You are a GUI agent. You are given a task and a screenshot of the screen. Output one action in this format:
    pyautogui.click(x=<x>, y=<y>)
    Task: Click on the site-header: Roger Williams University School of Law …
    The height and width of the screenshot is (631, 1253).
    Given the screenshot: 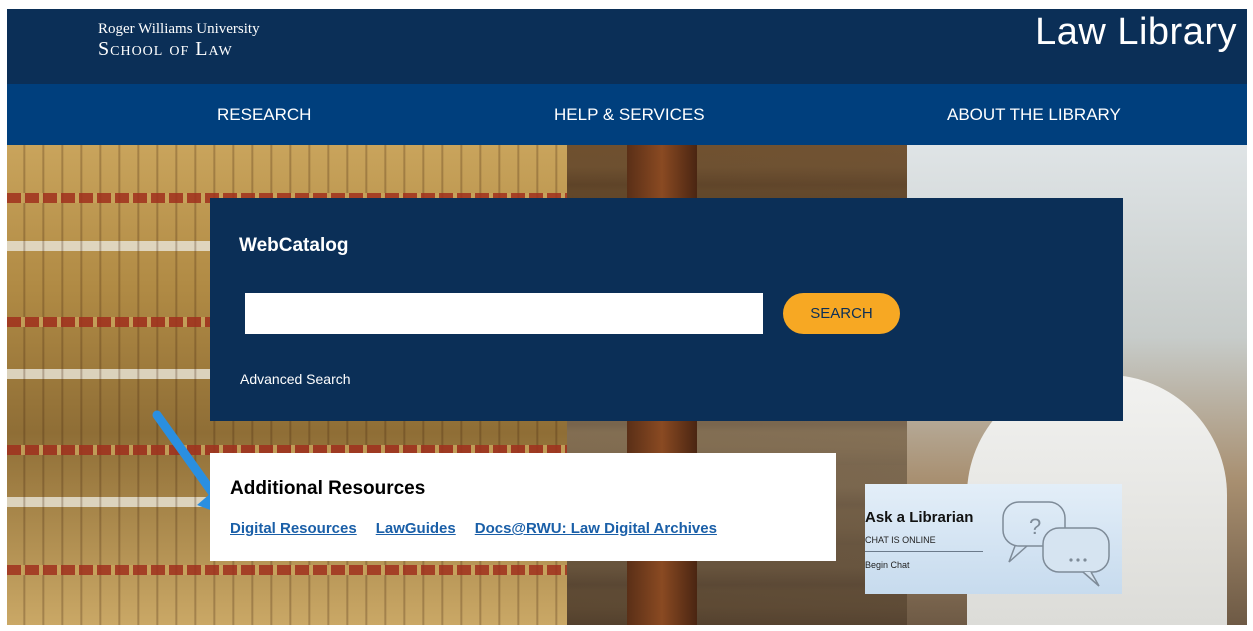 What is the action you would take?
    pyautogui.click(x=627, y=46)
    